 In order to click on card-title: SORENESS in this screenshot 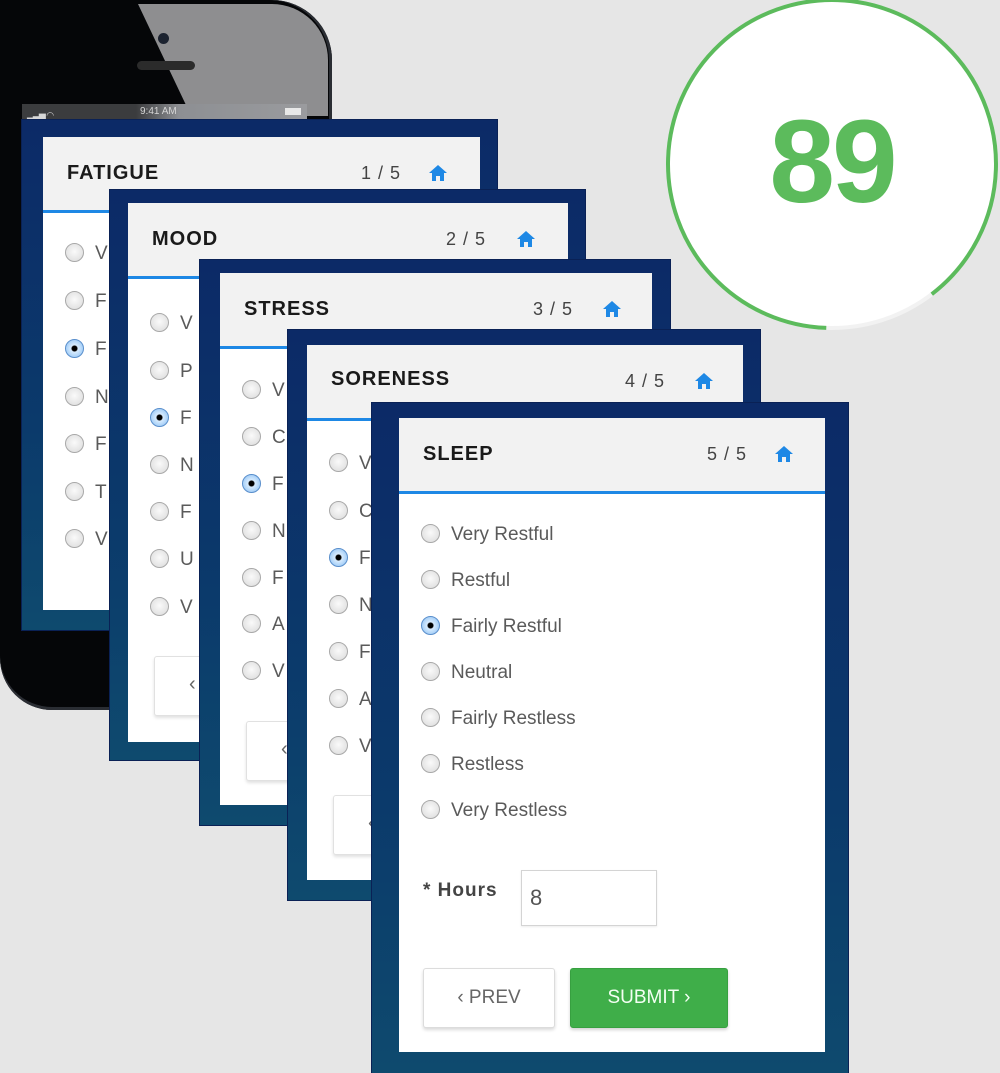, I will do `click(391, 379)`.